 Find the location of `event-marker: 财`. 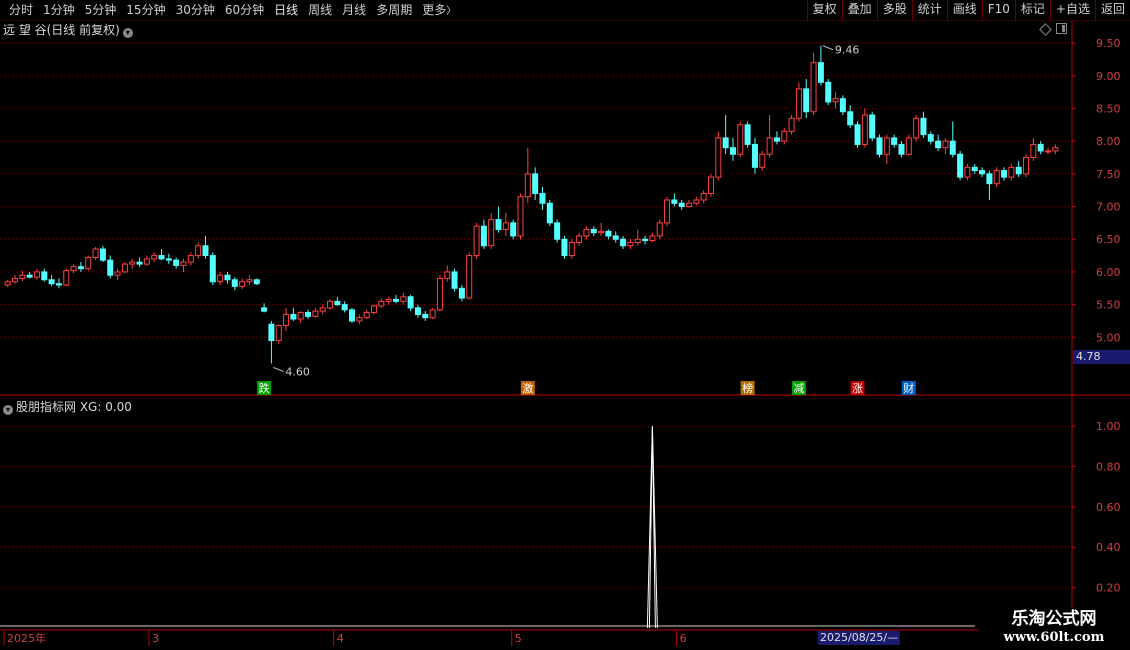

event-marker: 财 is located at coordinates (908, 388).